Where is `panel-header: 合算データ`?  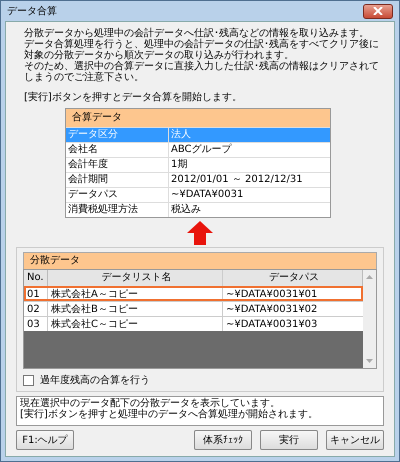
panel-header: 合算データ is located at coordinates (198, 118).